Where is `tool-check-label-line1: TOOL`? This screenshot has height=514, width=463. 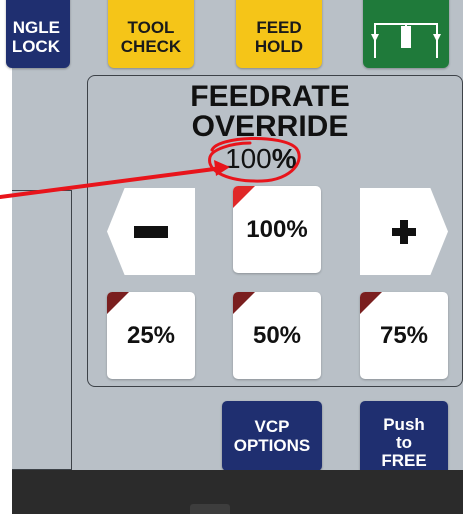 tool-check-label-line1: TOOL is located at coordinates (151, 27).